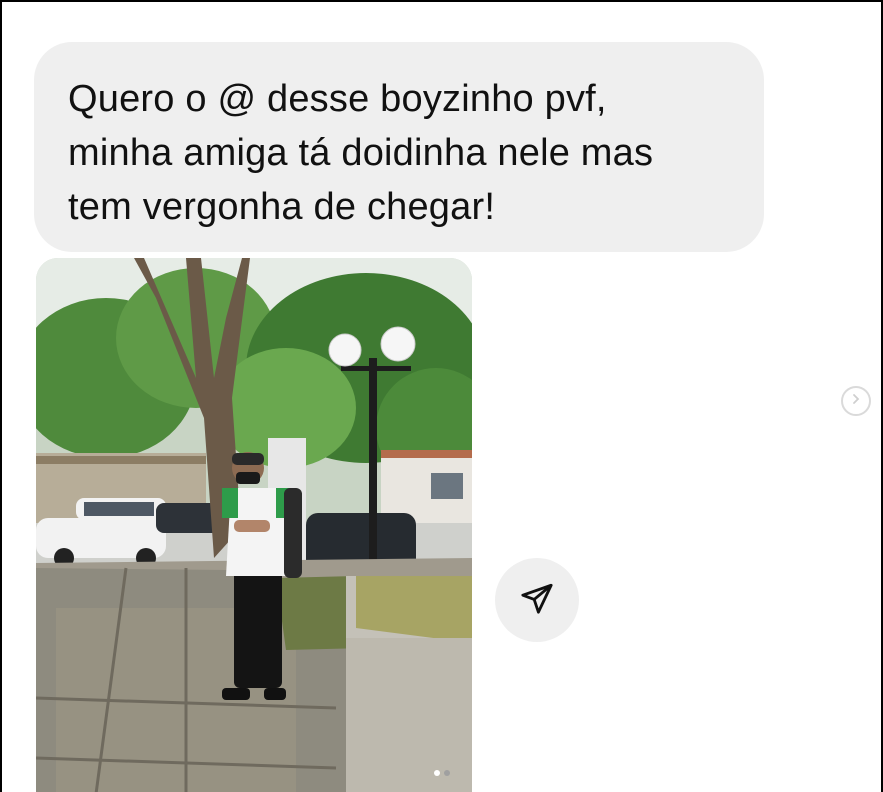 The image size is (883, 792). Describe the element at coordinates (447, 773) in the screenshot. I see `carousel-dot` at that location.